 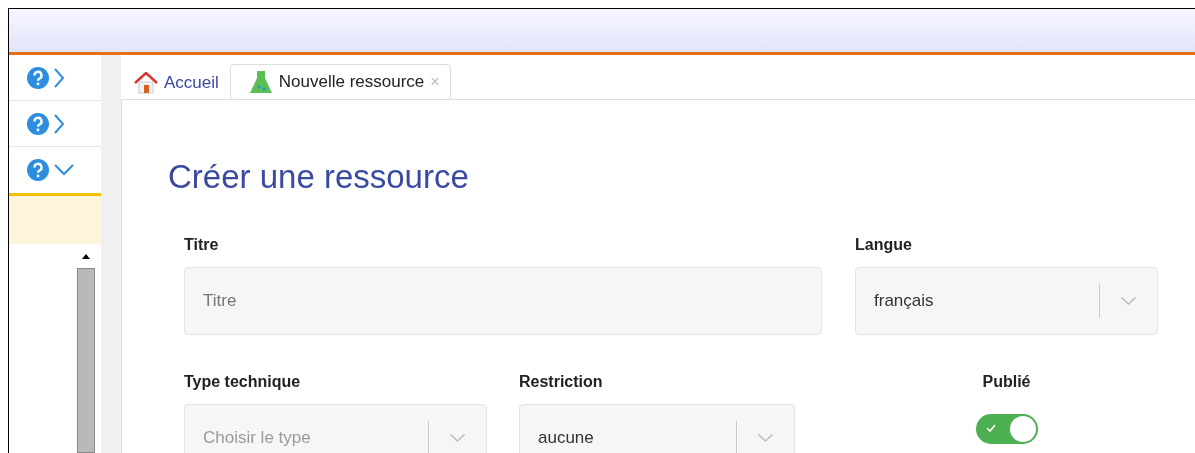 I want to click on page-heading: Créer une ressource, so click(x=319, y=177).